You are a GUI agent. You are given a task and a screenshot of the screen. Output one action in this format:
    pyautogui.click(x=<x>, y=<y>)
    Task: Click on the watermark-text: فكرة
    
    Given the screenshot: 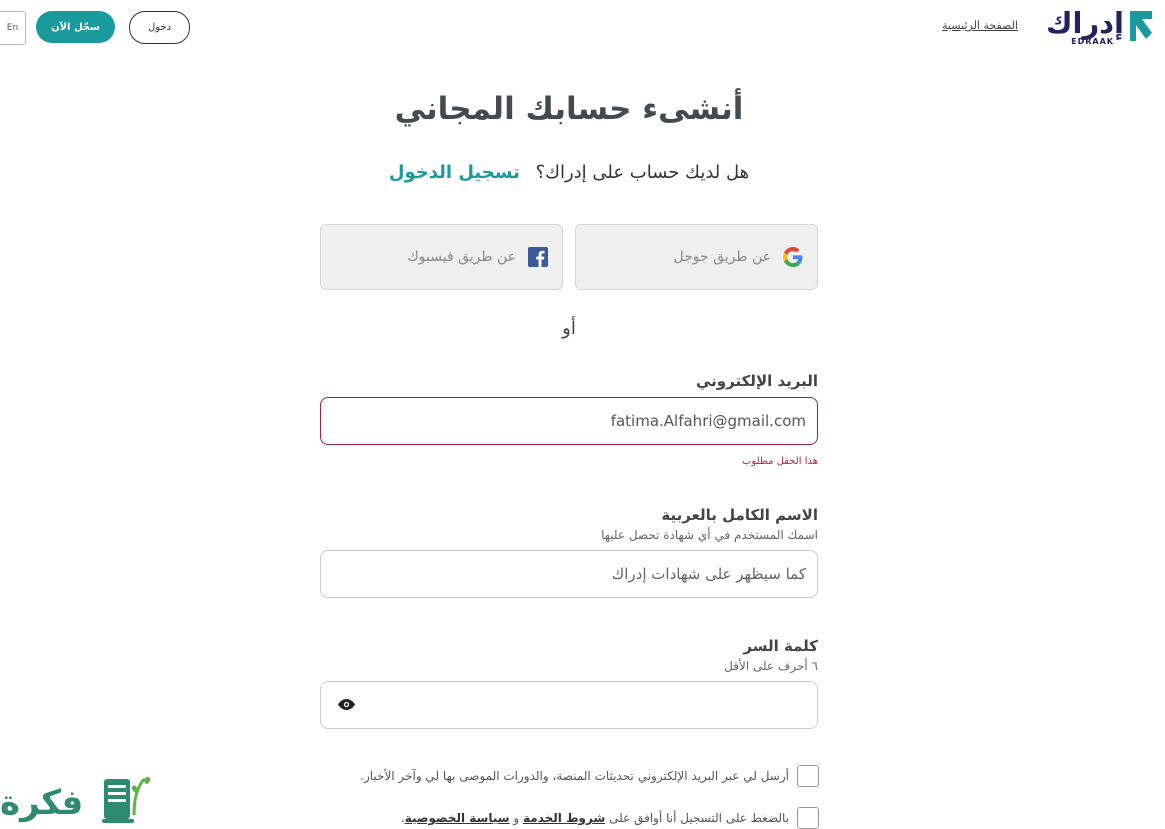 What is the action you would take?
    pyautogui.click(x=42, y=803)
    